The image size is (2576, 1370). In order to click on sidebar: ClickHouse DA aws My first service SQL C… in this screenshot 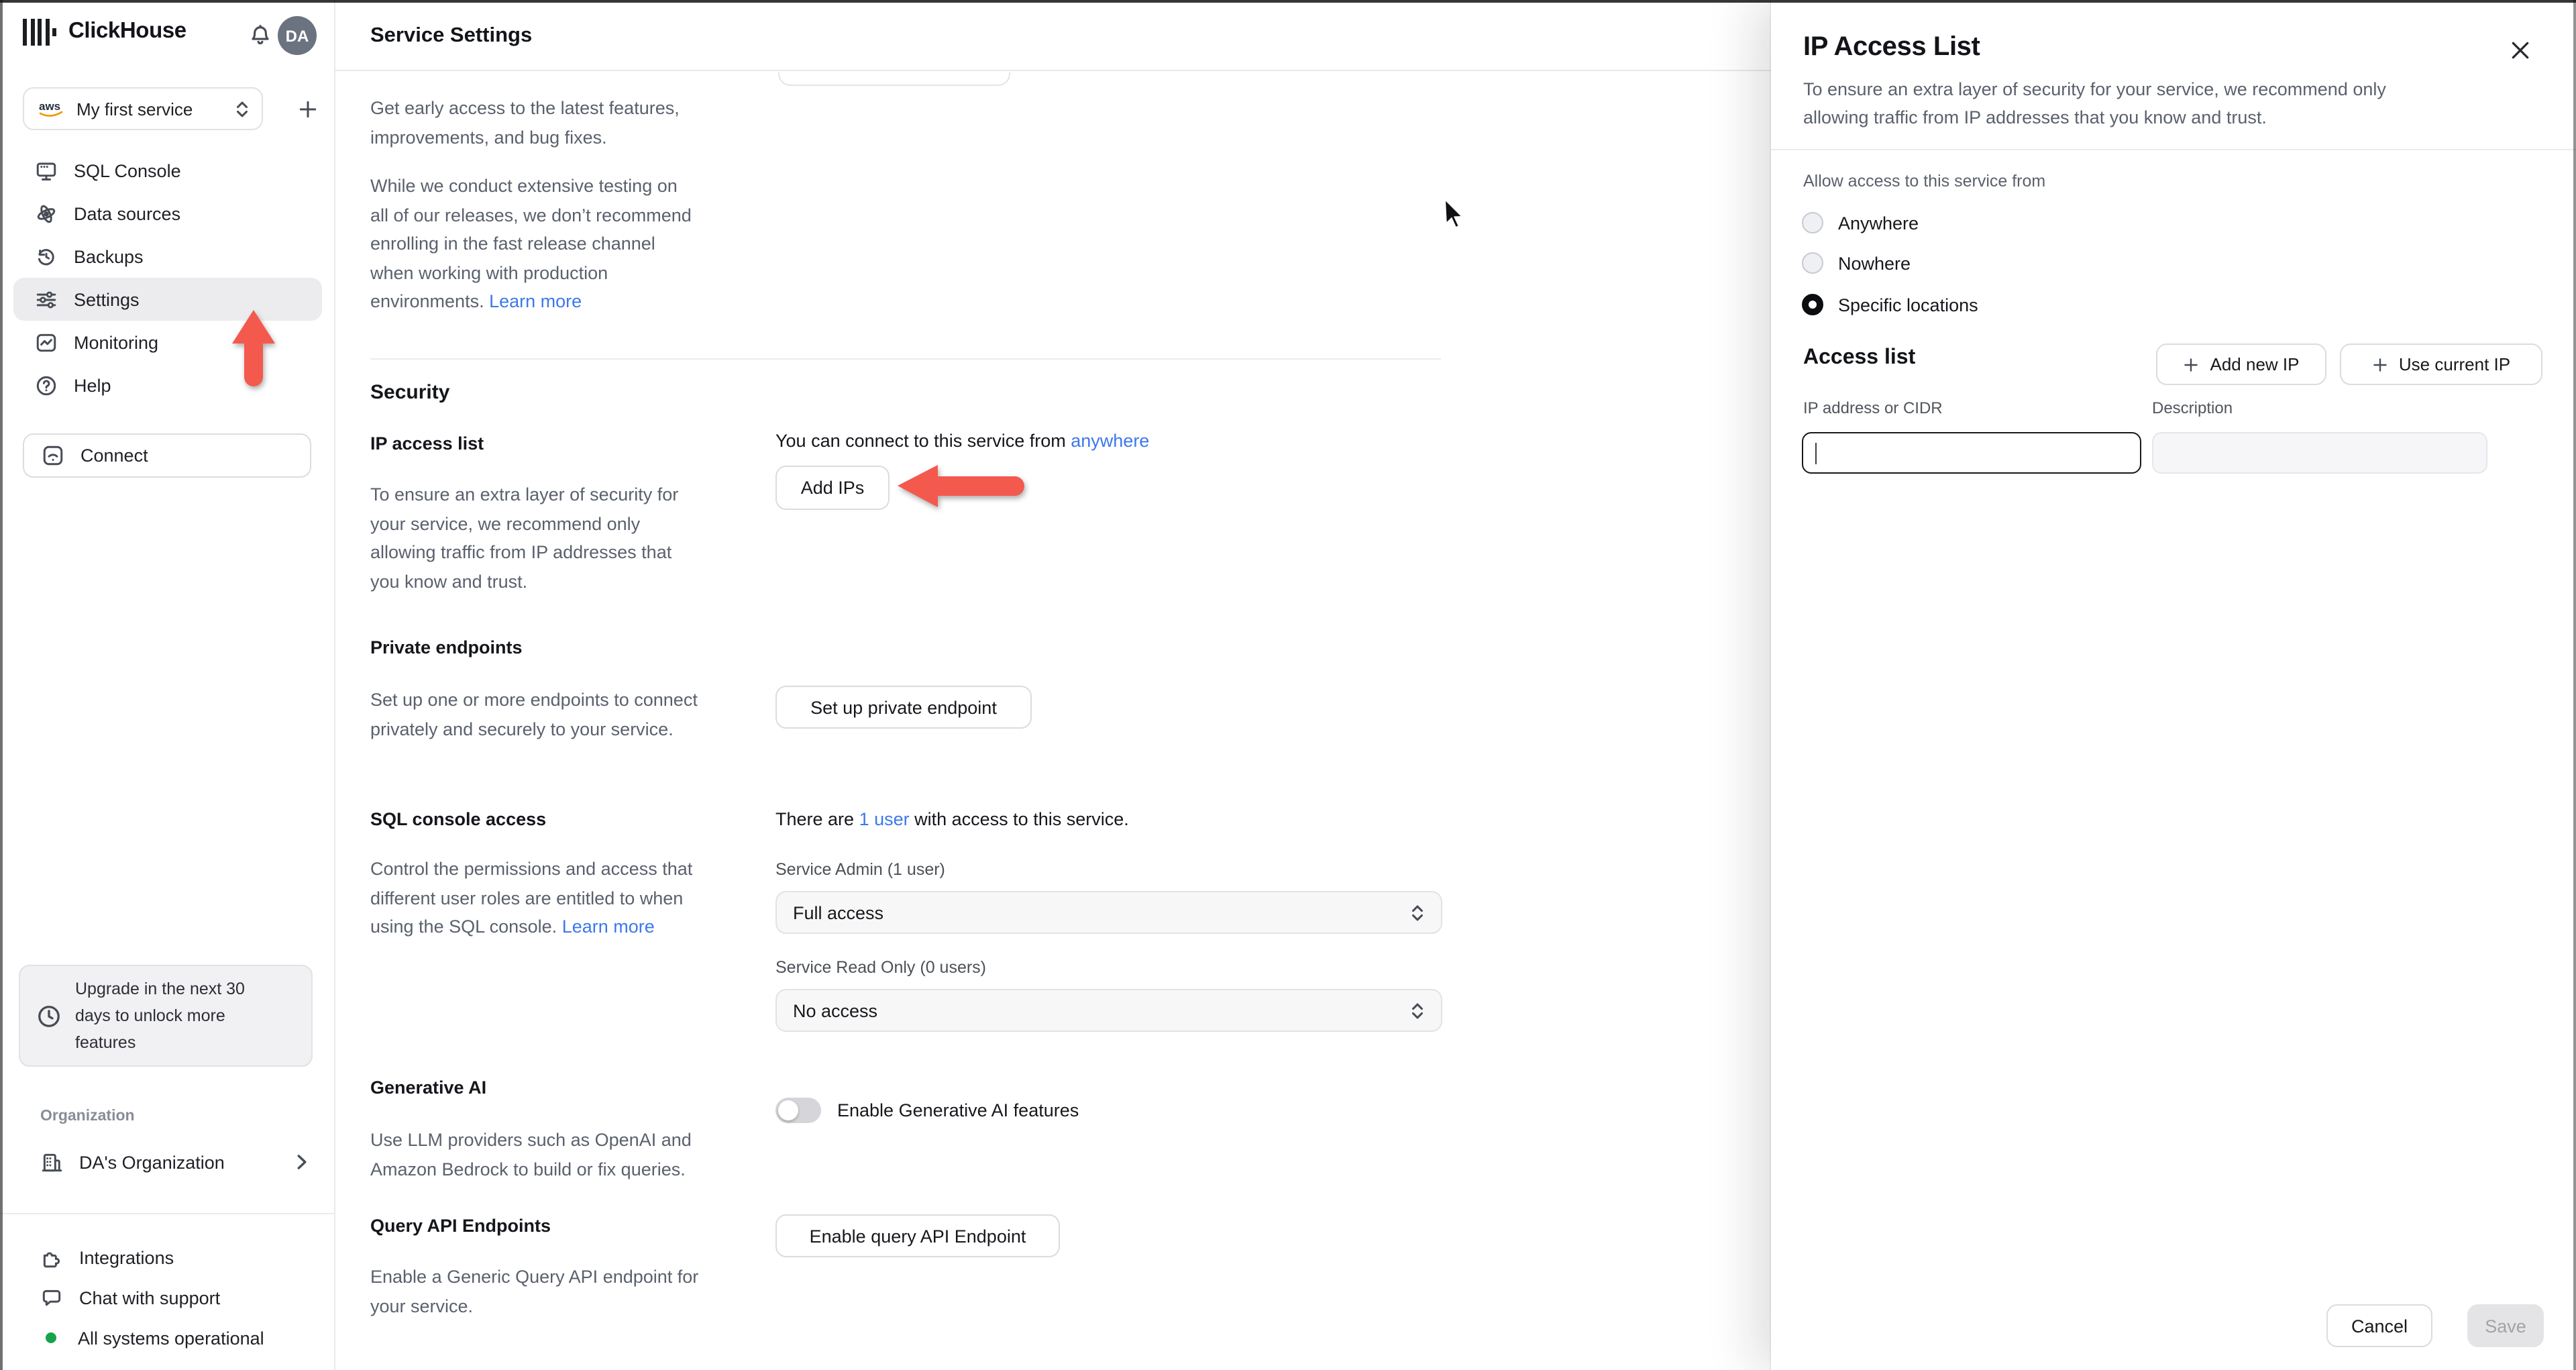, I will do `click(167, 685)`.